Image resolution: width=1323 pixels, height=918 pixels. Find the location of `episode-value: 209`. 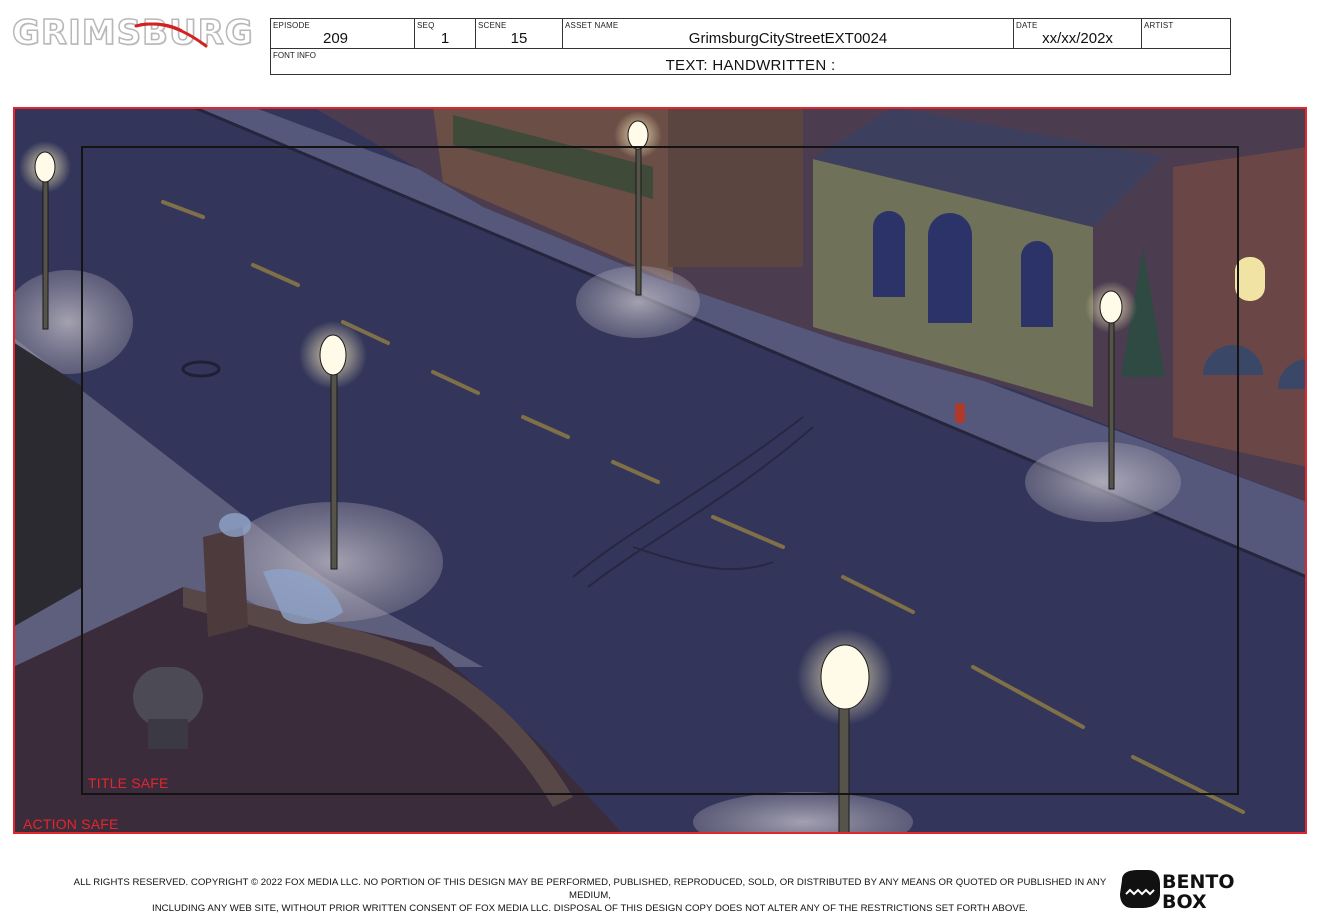

episode-value: 209 is located at coordinates (335, 38).